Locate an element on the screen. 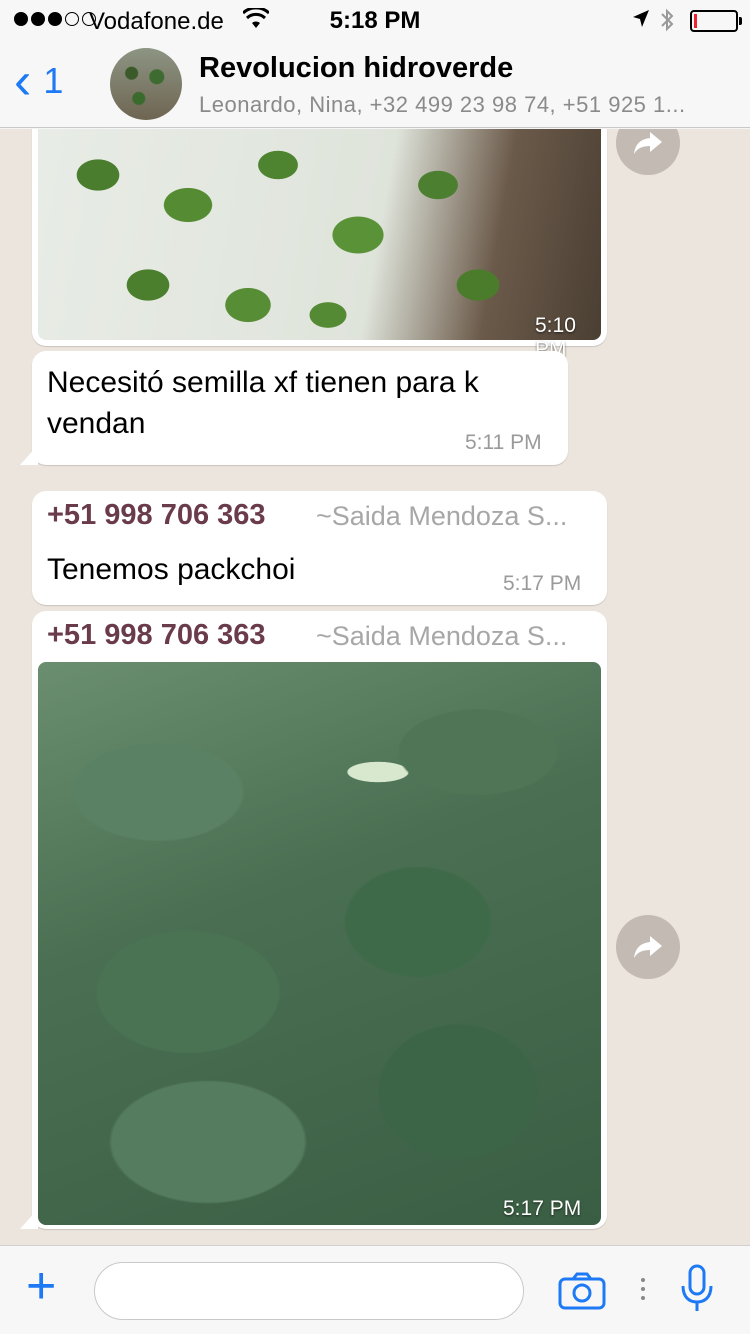 Image resolution: width=750 pixels, height=1334 pixels. compose-bar: + is located at coordinates (375, 1289).